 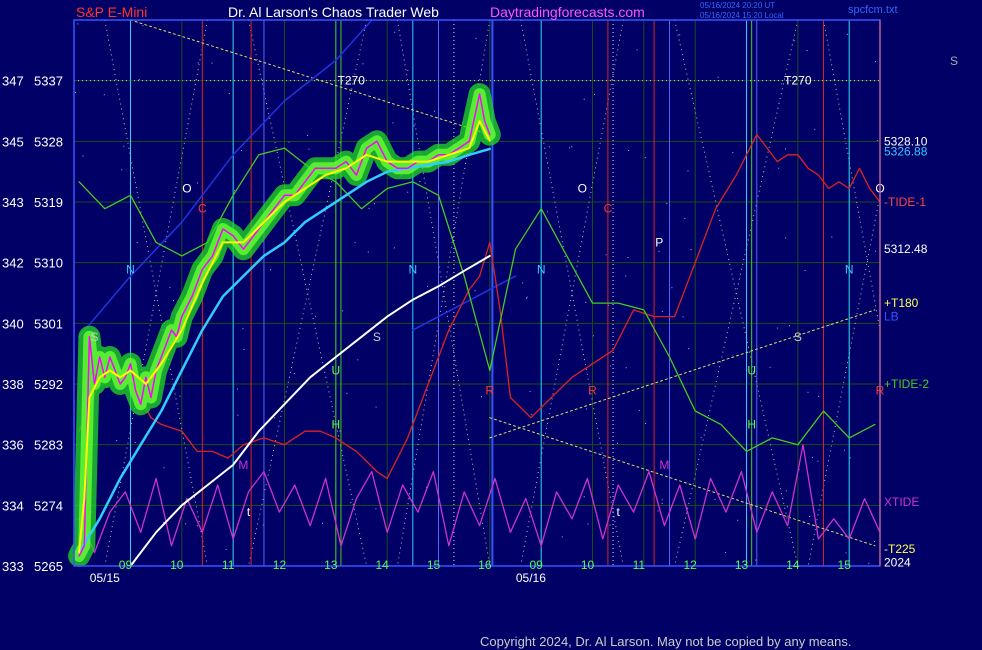 I want to click on x-tick-label: 16, so click(x=485, y=565).